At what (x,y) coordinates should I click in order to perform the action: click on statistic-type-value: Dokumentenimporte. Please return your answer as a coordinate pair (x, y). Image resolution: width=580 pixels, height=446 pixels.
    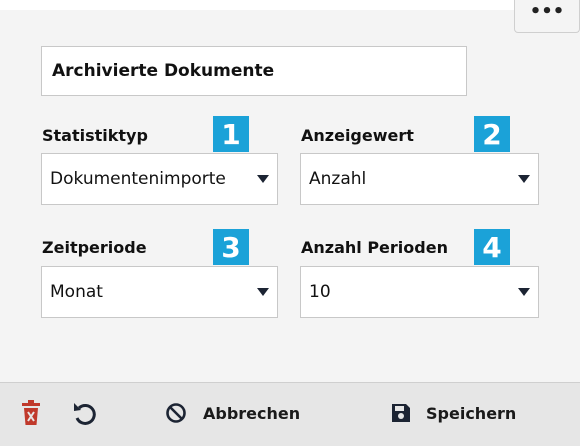
    Looking at the image, I should click on (138, 179).